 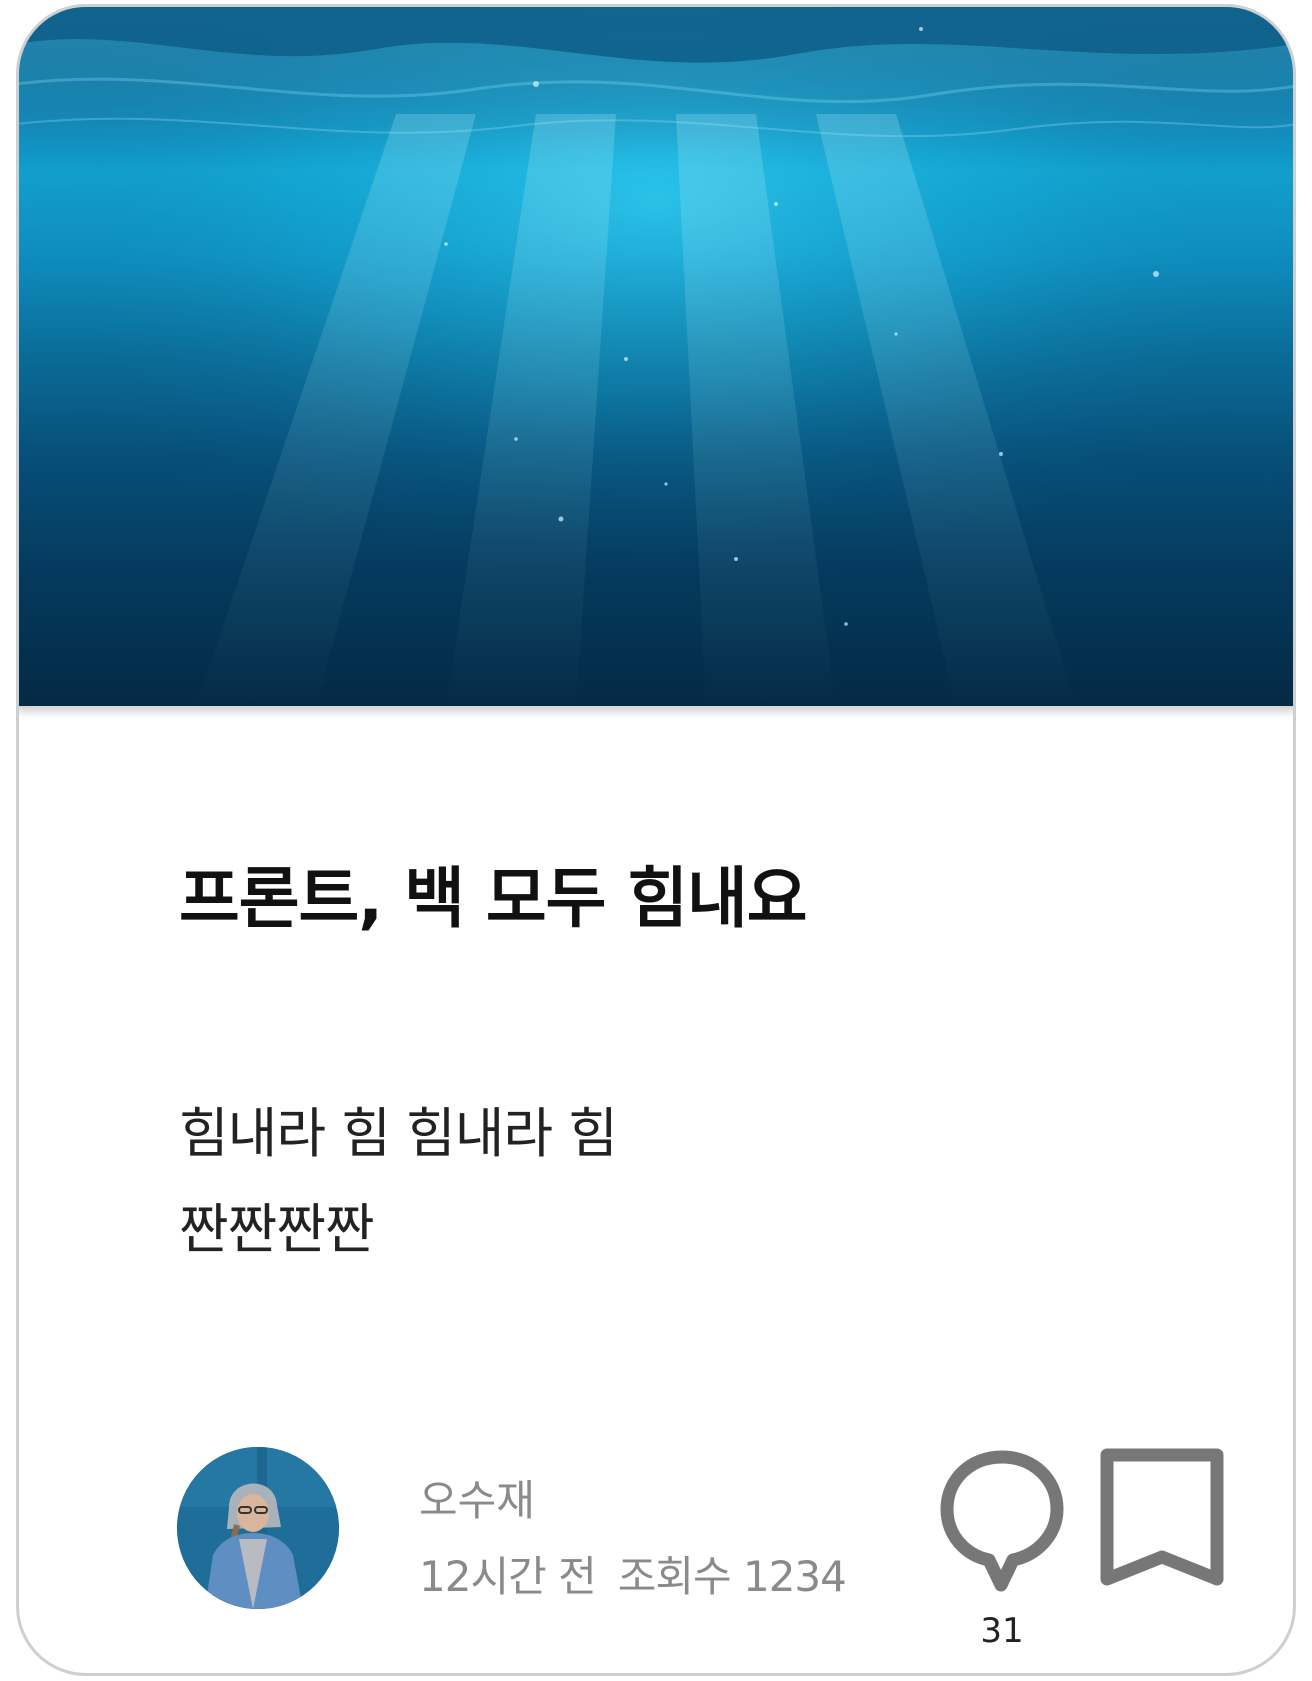 I want to click on post-body-line: 짠짠짠짠, so click(x=277, y=1229).